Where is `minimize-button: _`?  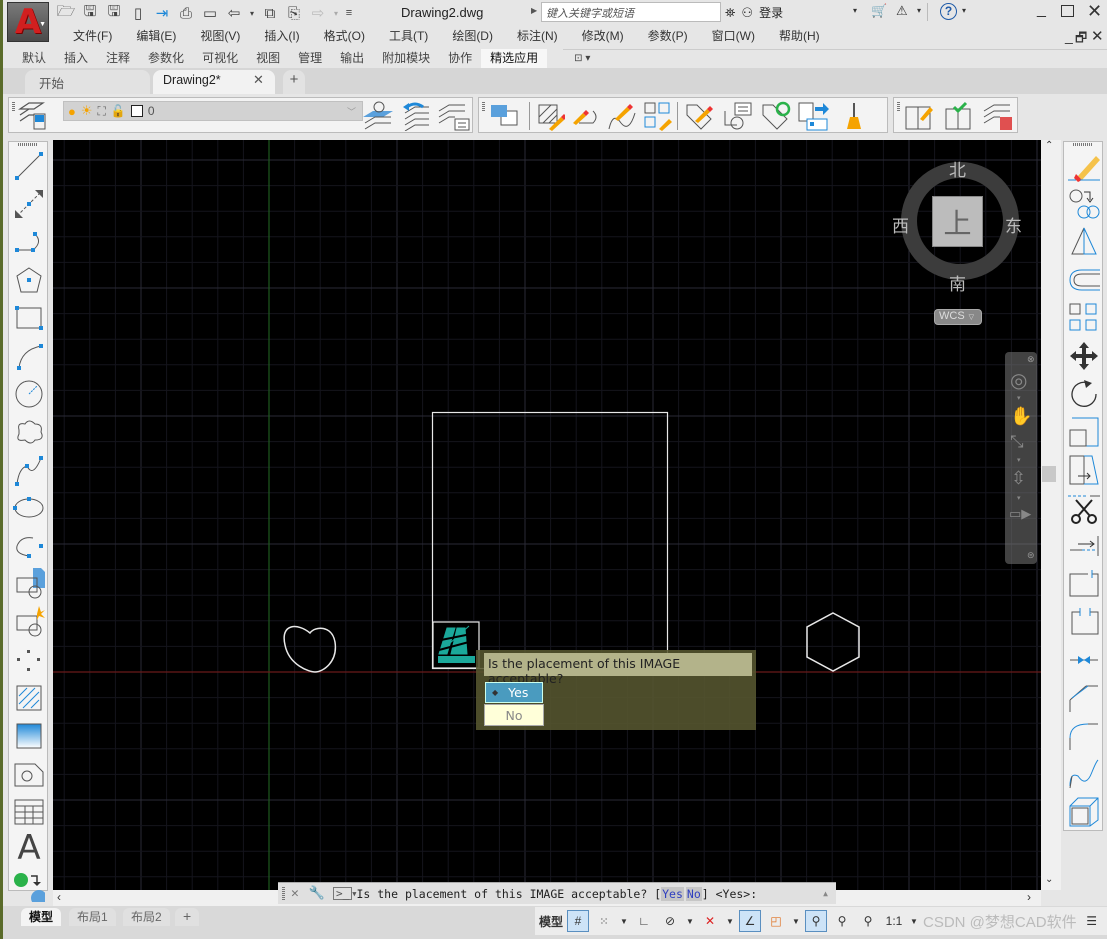 minimize-button: _ is located at coordinates (1041, 10).